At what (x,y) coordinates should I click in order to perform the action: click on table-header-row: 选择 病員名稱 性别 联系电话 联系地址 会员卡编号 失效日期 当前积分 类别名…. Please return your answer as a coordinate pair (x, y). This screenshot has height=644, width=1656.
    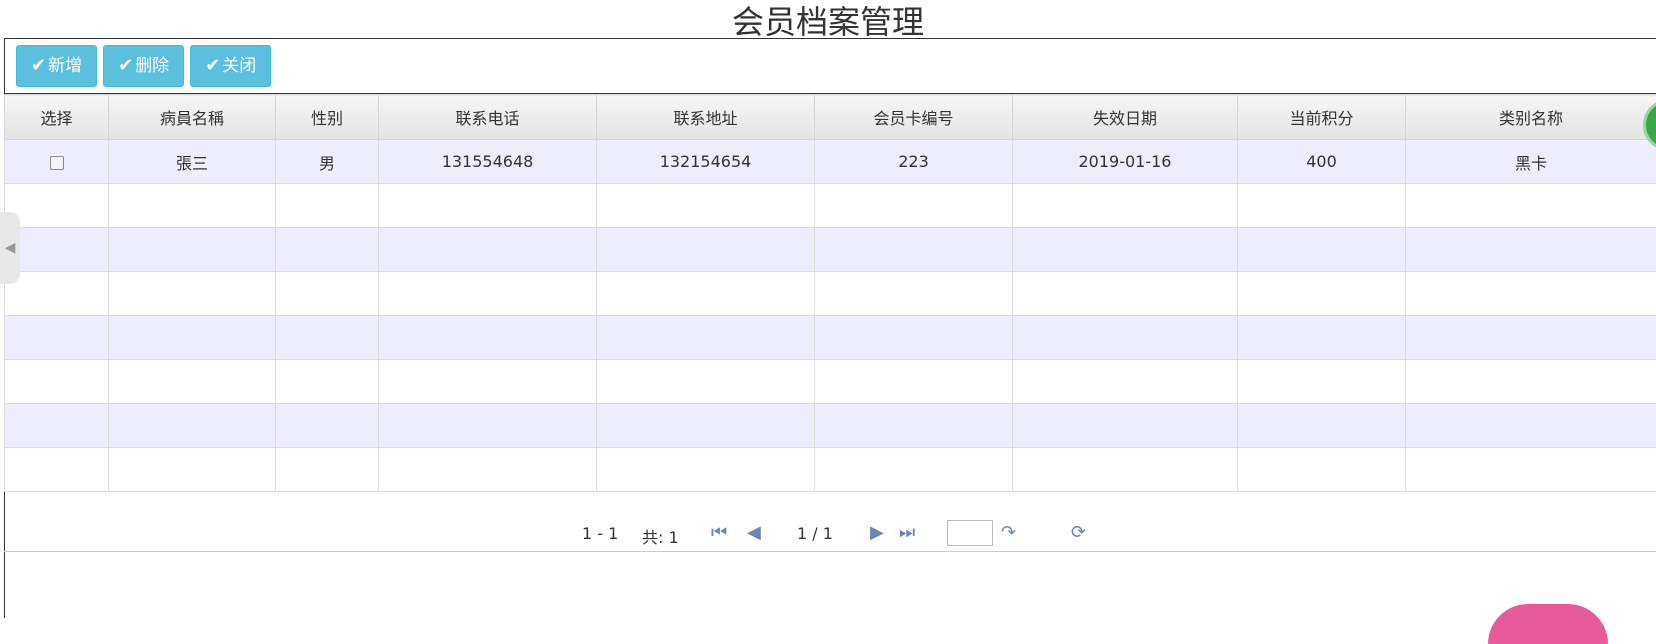
    Looking at the image, I should click on (830, 117).